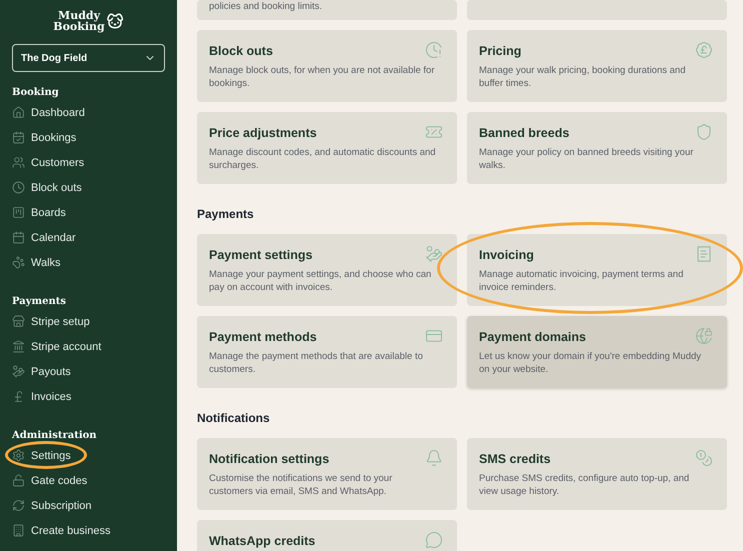 Image resolution: width=743 pixels, height=551 pixels. I want to click on board-icon, so click(18, 212).